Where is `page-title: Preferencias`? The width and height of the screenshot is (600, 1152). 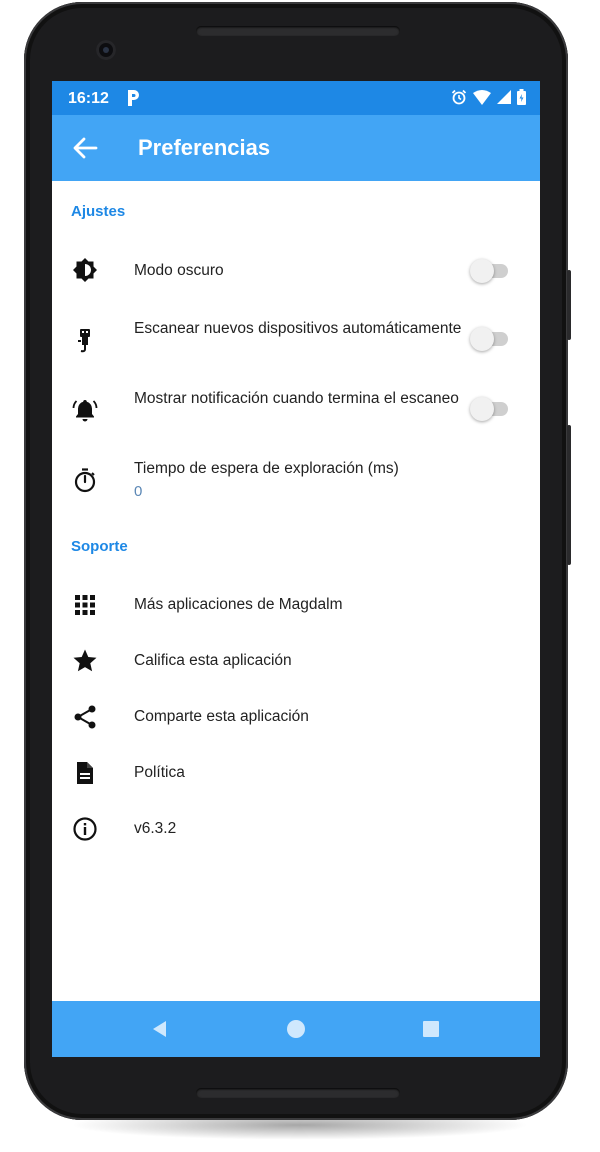 page-title: Preferencias is located at coordinates (204, 147).